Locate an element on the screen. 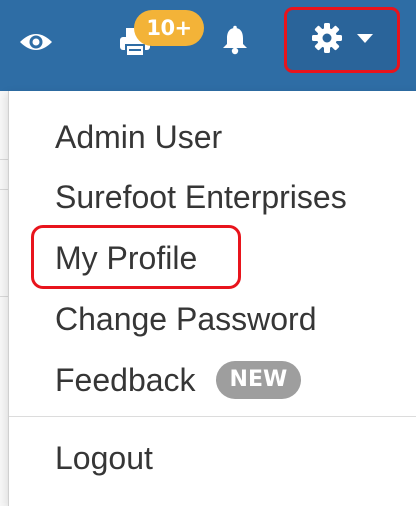  gear-icon is located at coordinates (327, 40).